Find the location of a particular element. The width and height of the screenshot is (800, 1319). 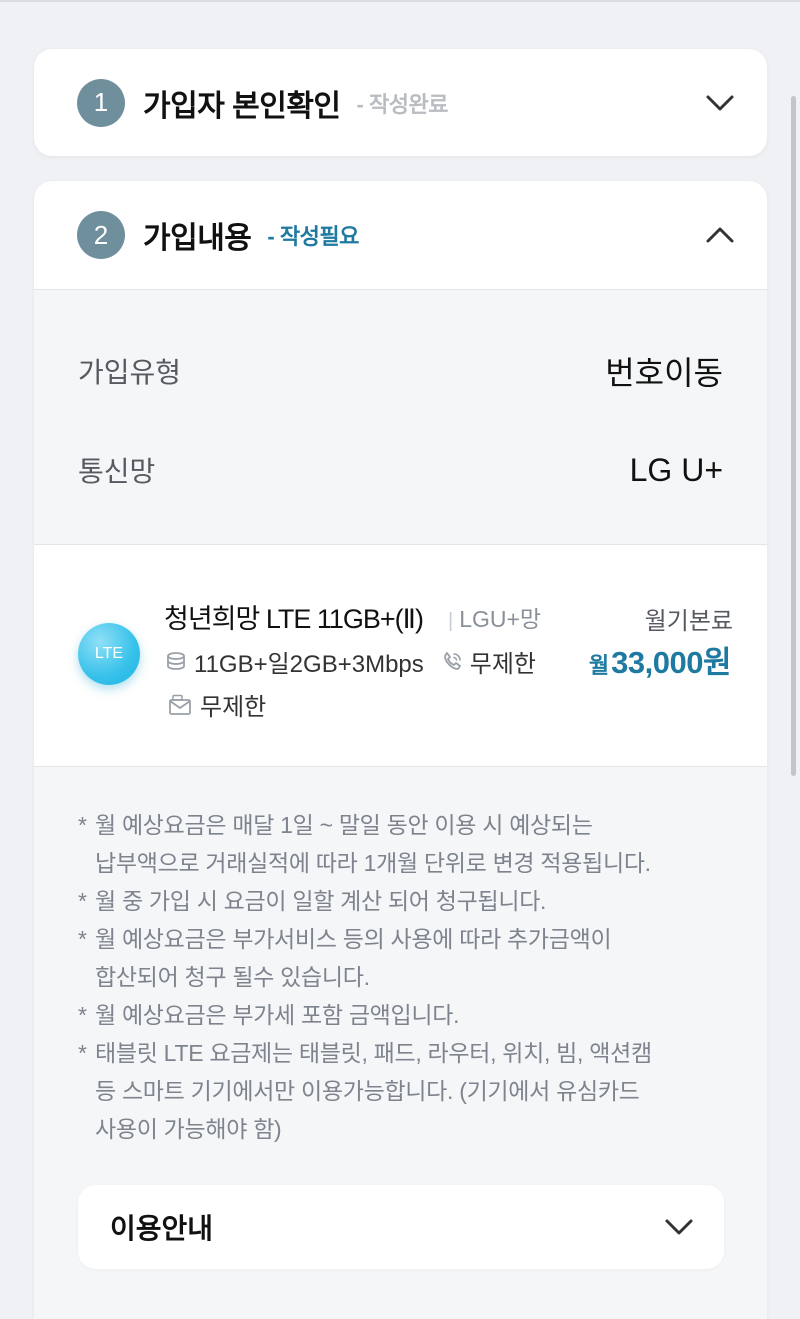

step2-header: 2 가입내용 - 작성필요 is located at coordinates (400, 235).